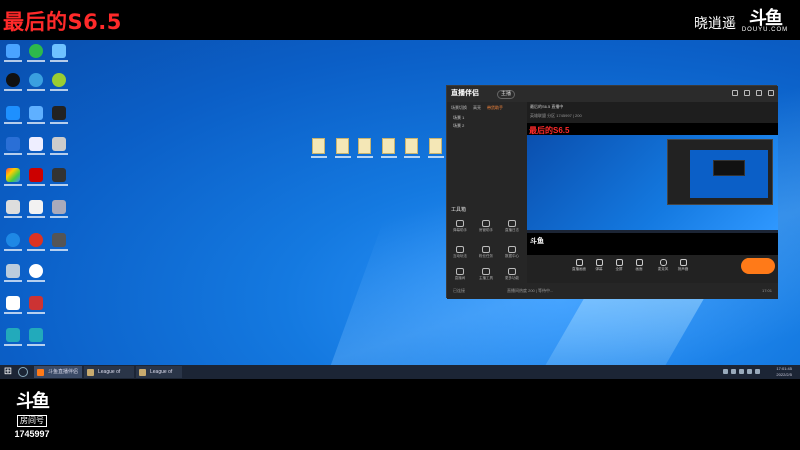  What do you see at coordinates (459, 108) in the screenshot?
I see `tab-scenes: 场景切换` at bounding box center [459, 108].